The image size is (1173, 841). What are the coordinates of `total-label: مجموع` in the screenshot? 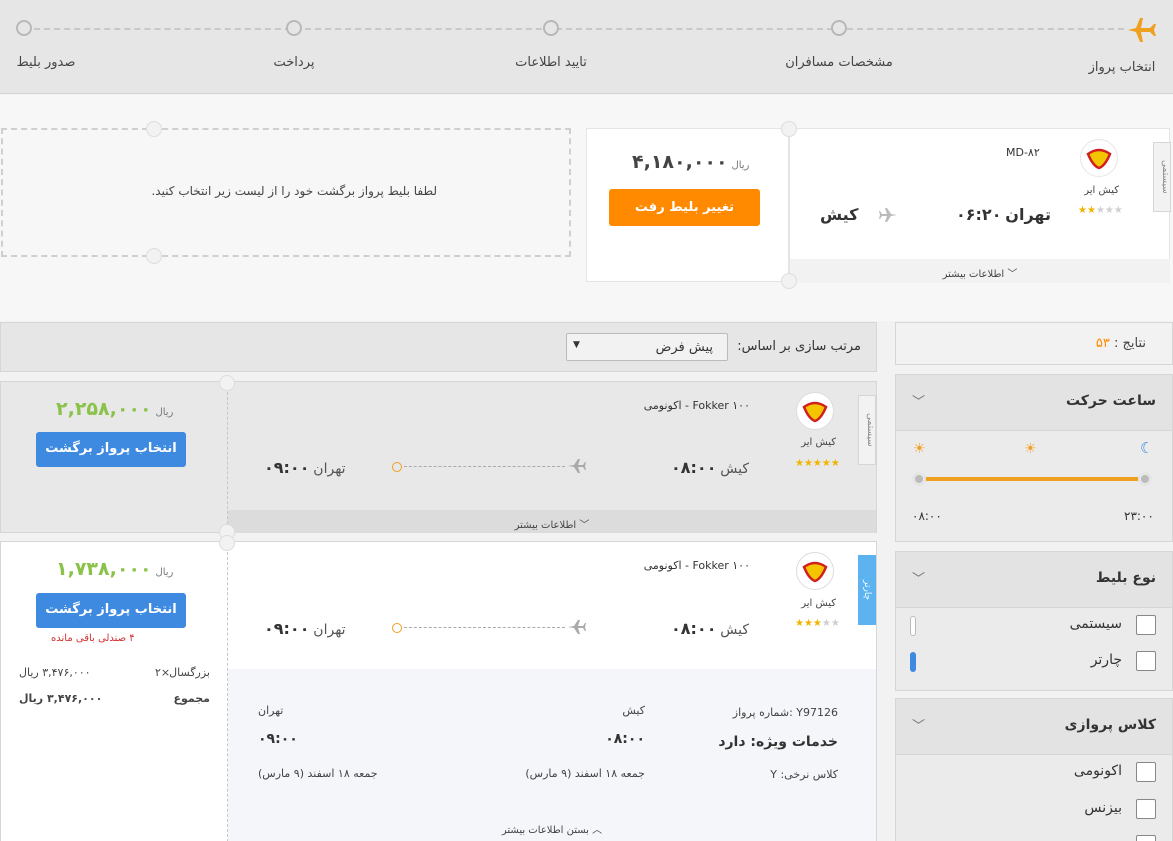 It's located at (191, 698).